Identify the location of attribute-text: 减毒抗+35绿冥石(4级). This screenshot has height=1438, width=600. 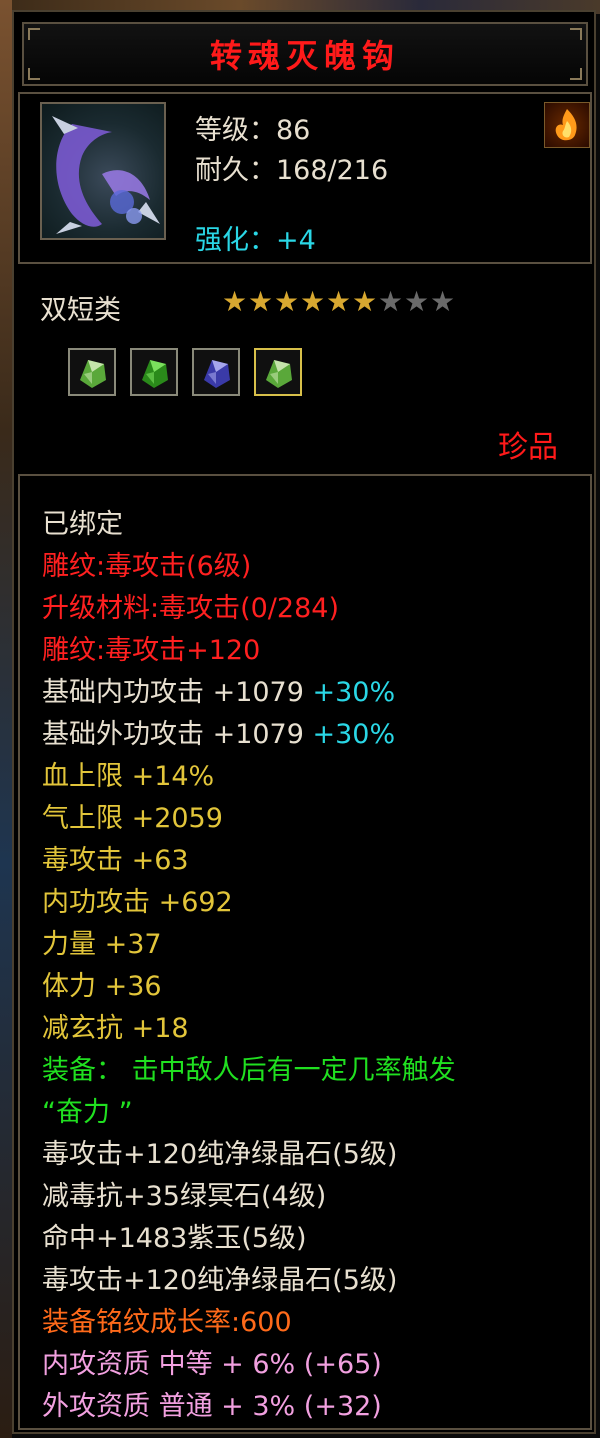
(184, 1196).